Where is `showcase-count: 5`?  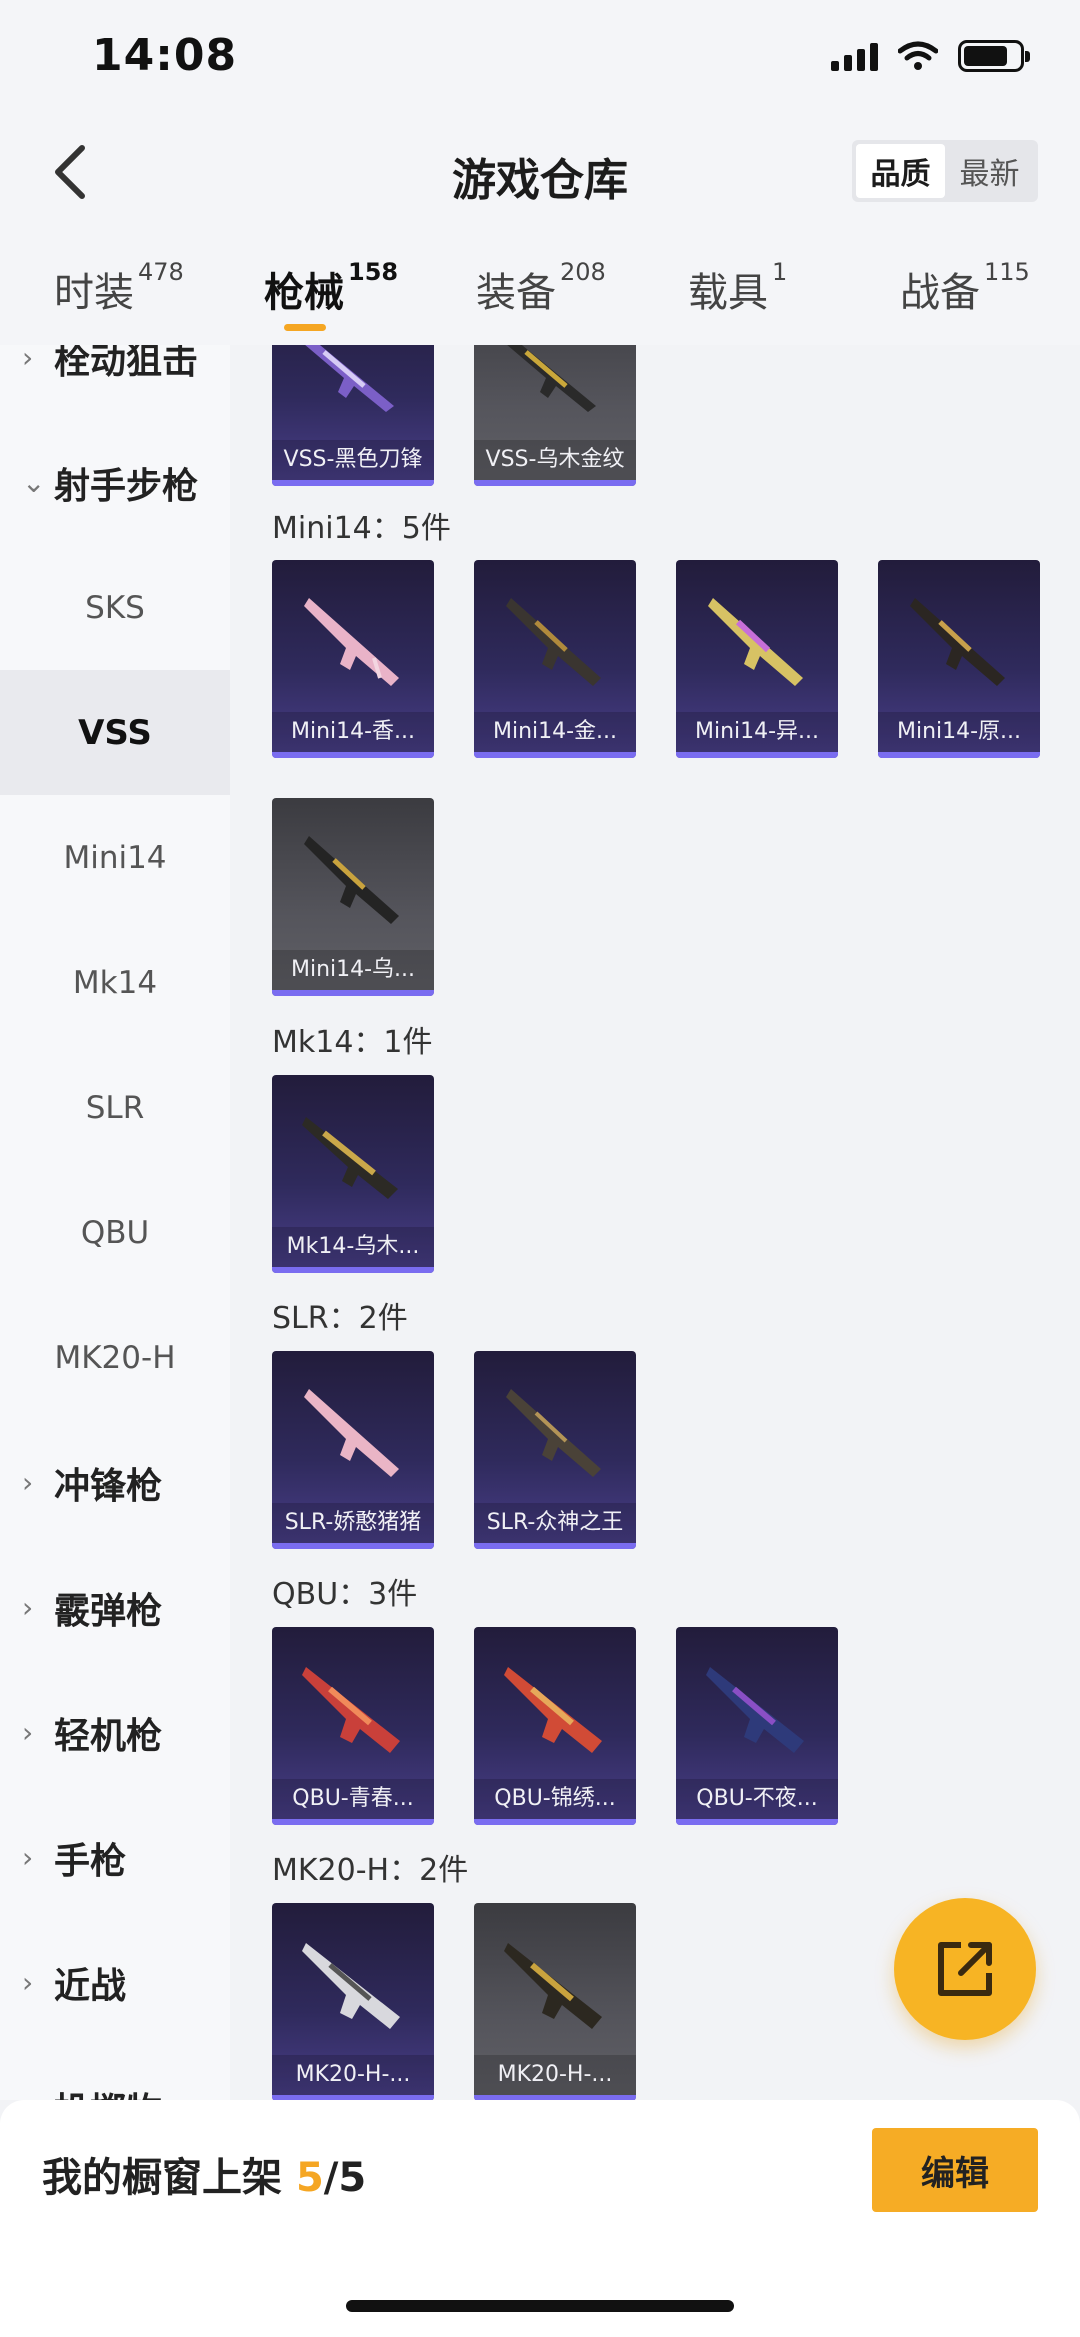 showcase-count: 5 is located at coordinates (309, 2178).